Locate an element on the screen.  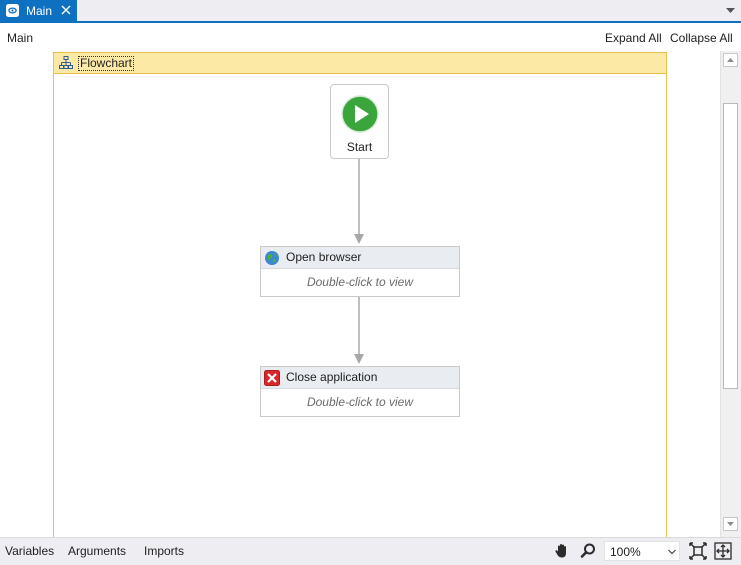
workflow-document-icon is located at coordinates (12, 10).